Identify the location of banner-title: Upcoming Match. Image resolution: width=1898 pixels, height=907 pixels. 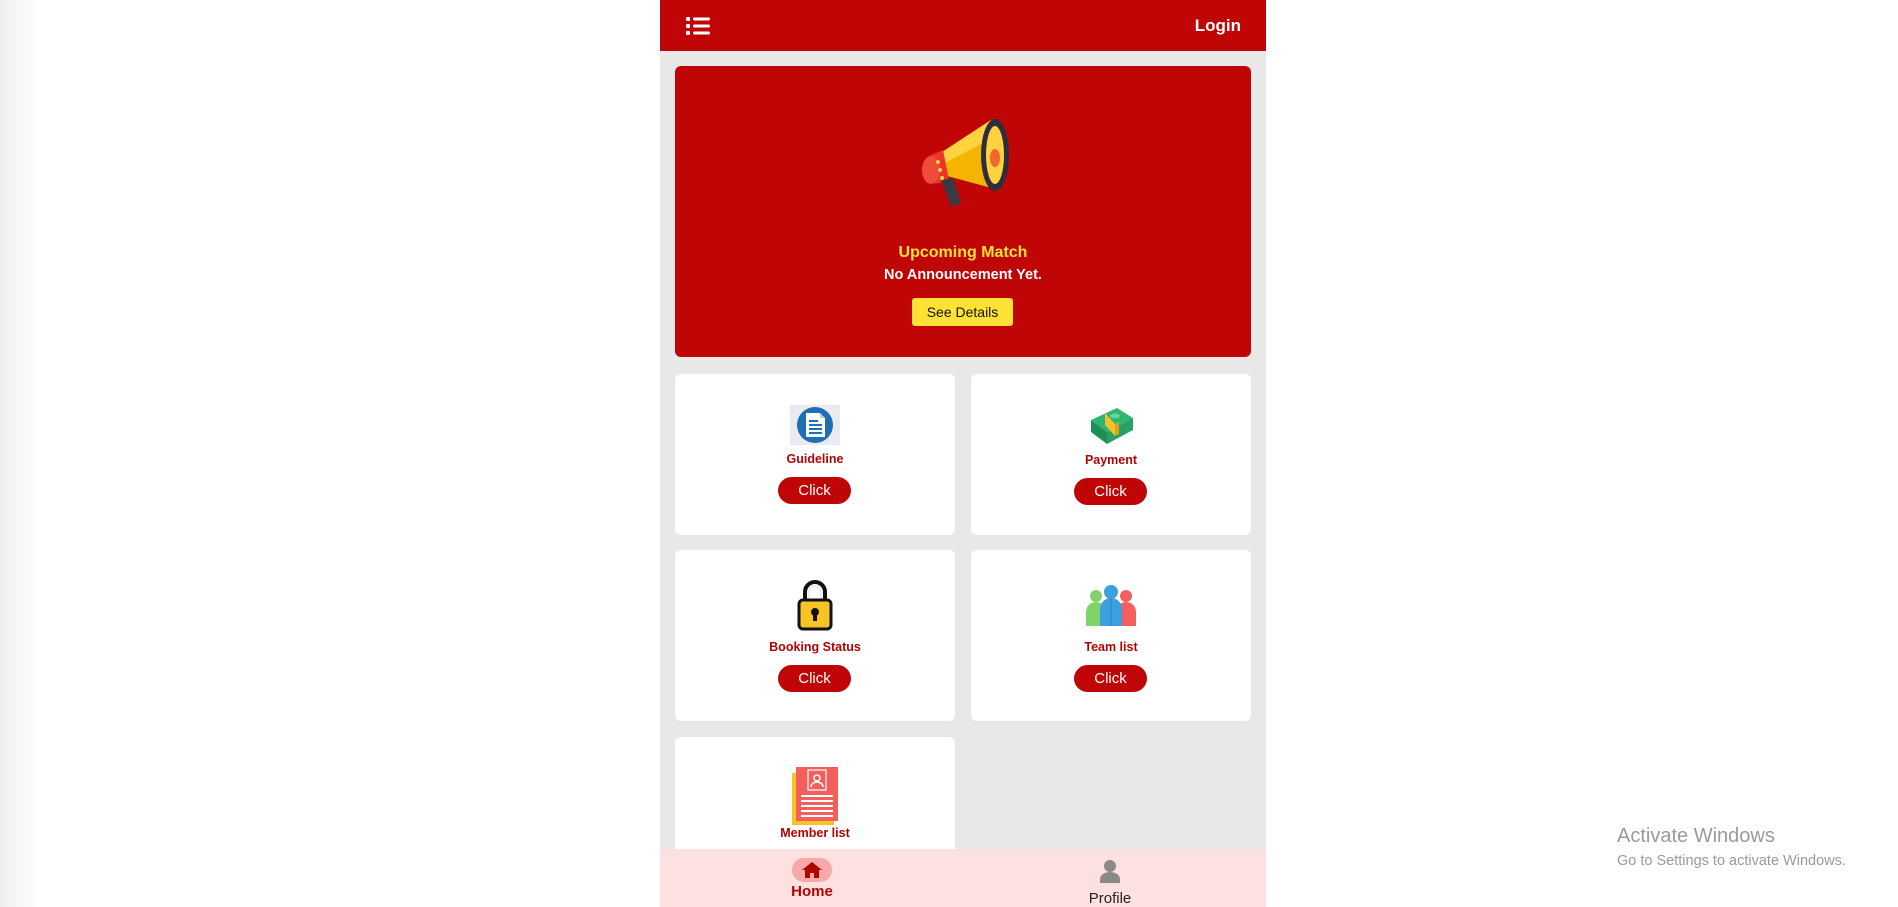
(963, 252).